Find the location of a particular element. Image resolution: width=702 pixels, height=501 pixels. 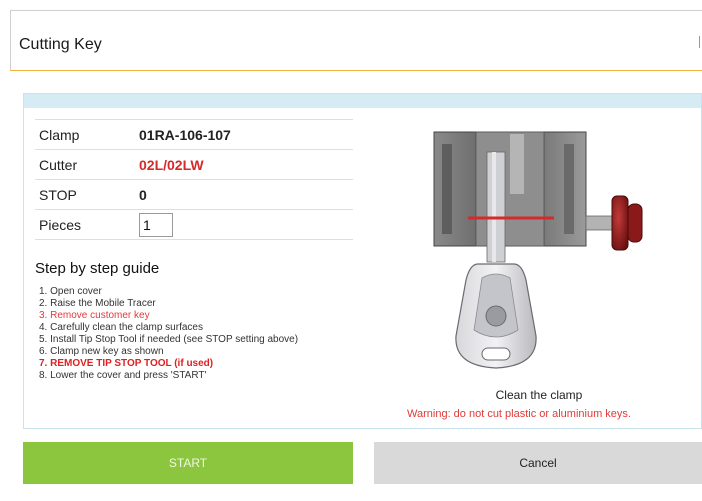

guide-step: 7. REMOVE TIP STOP TOOL (if used) is located at coordinates (126, 363).